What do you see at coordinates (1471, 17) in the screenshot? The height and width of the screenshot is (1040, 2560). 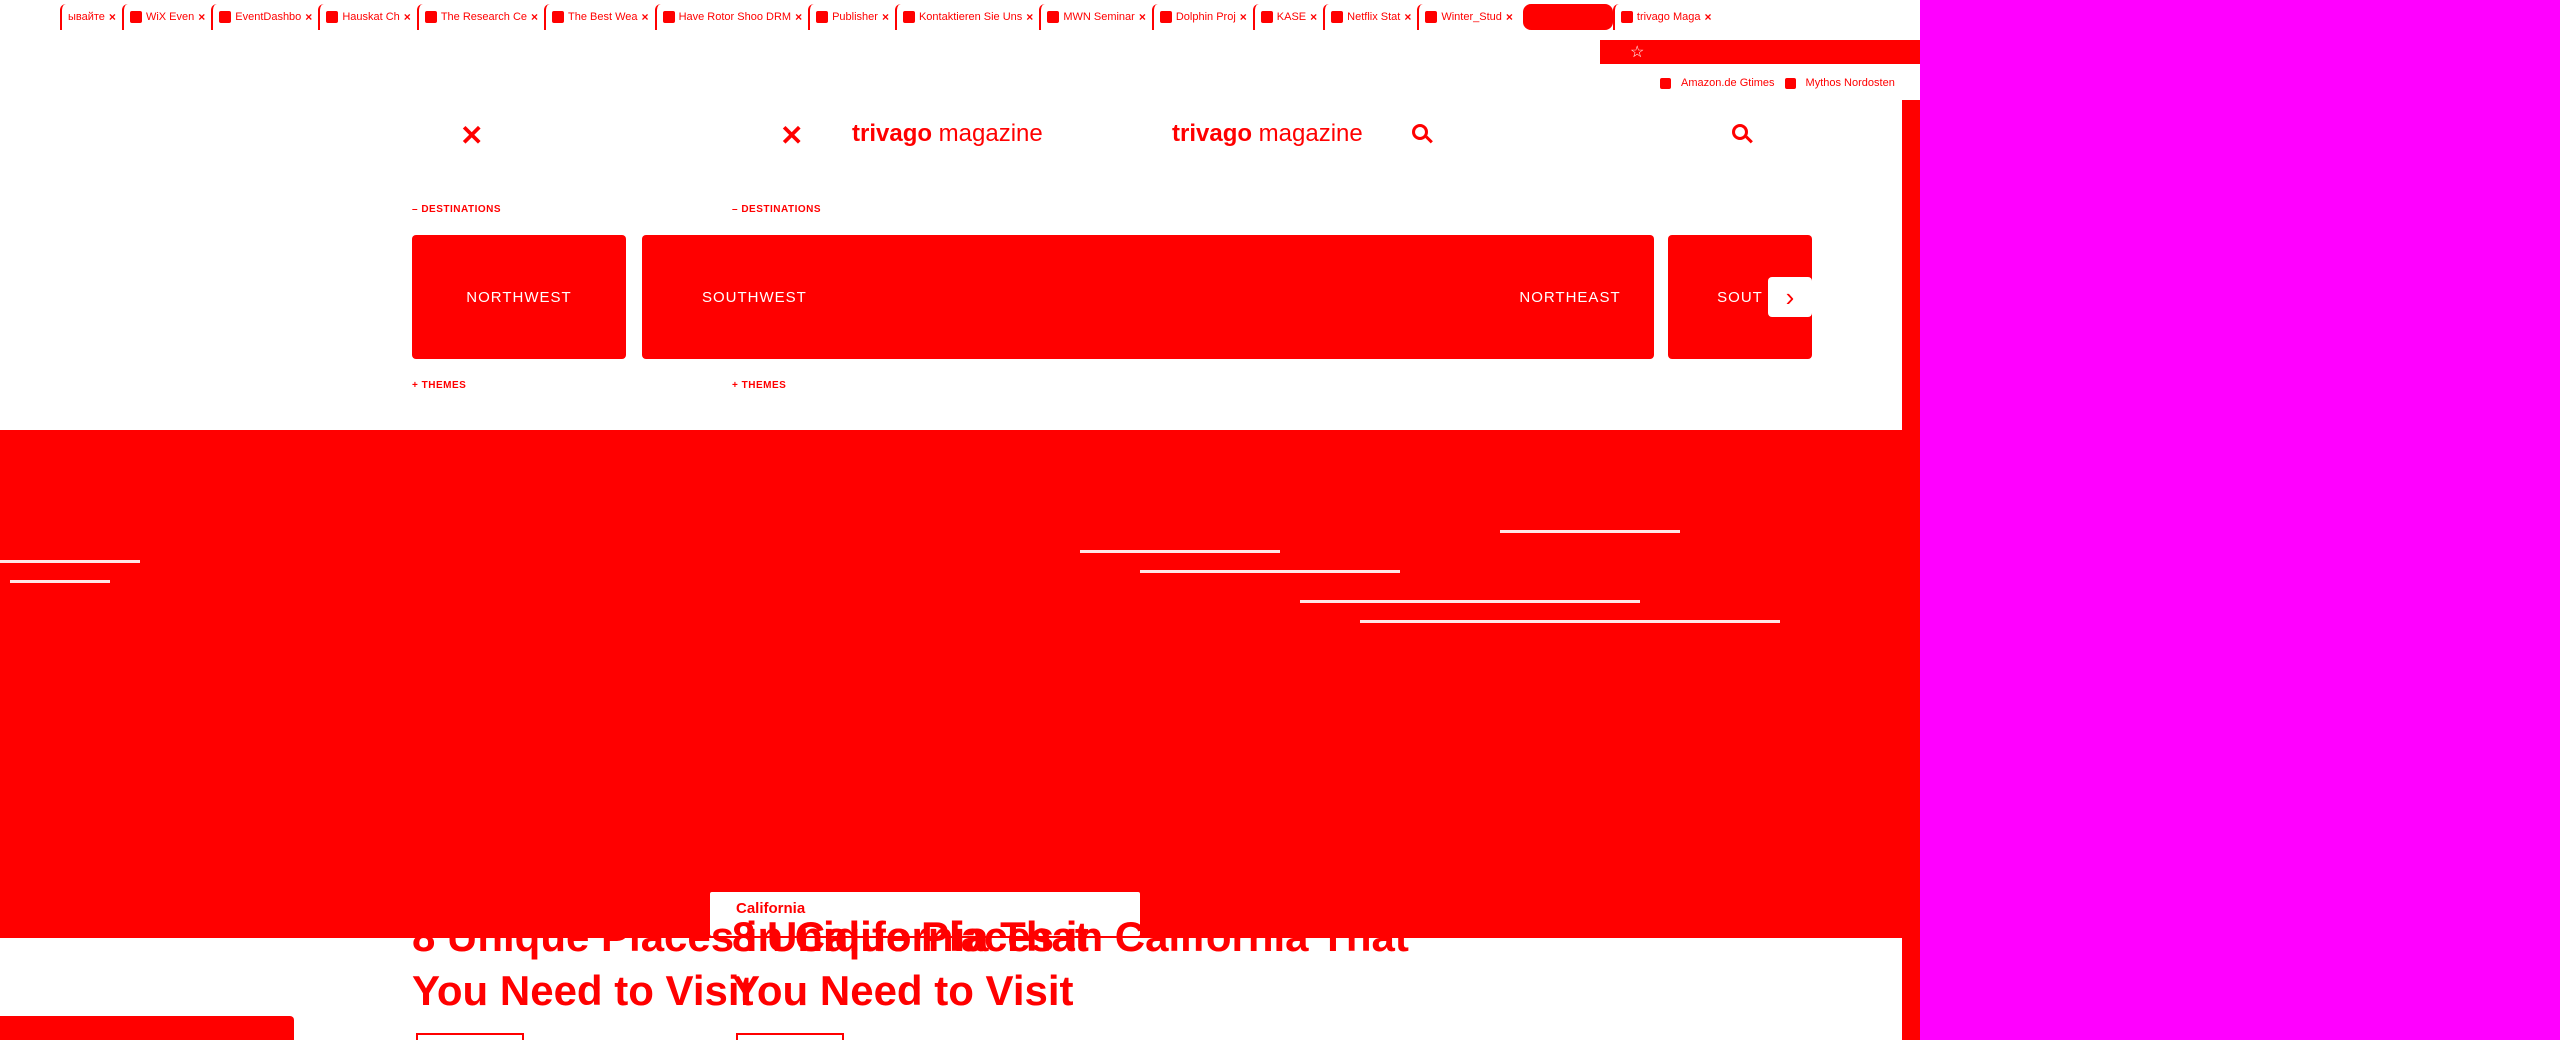 I see `tab-label: Winter_Stud` at bounding box center [1471, 17].